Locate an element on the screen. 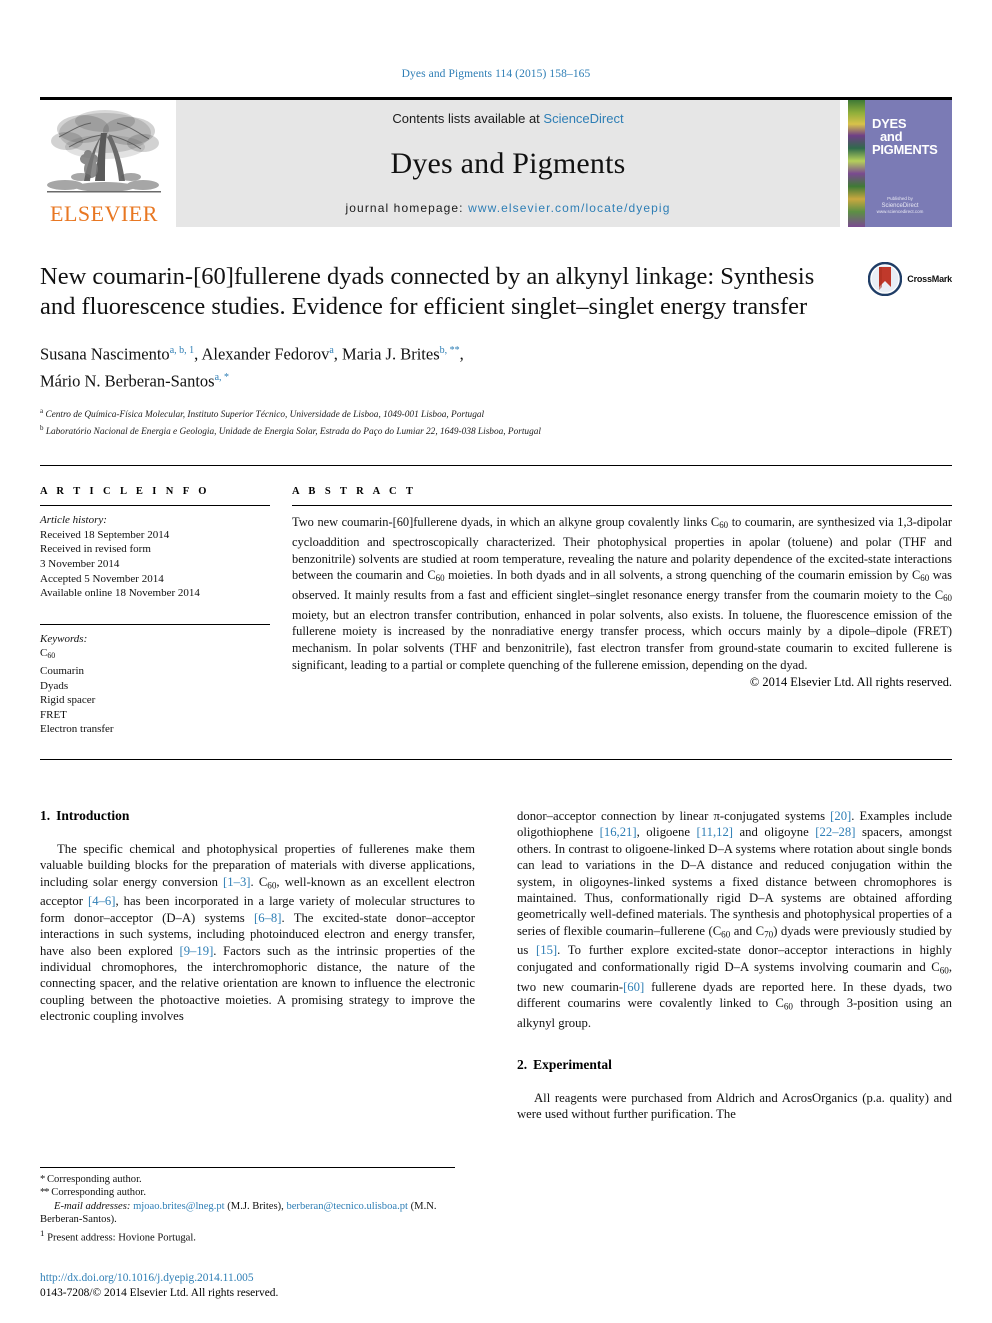  crossmark-icon is located at coordinates (885, 279).